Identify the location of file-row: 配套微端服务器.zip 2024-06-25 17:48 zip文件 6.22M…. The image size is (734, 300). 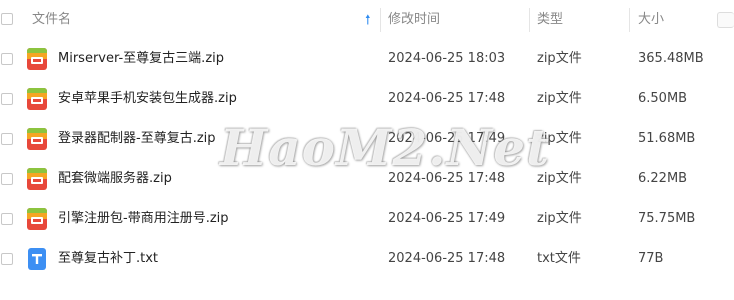
(367, 179).